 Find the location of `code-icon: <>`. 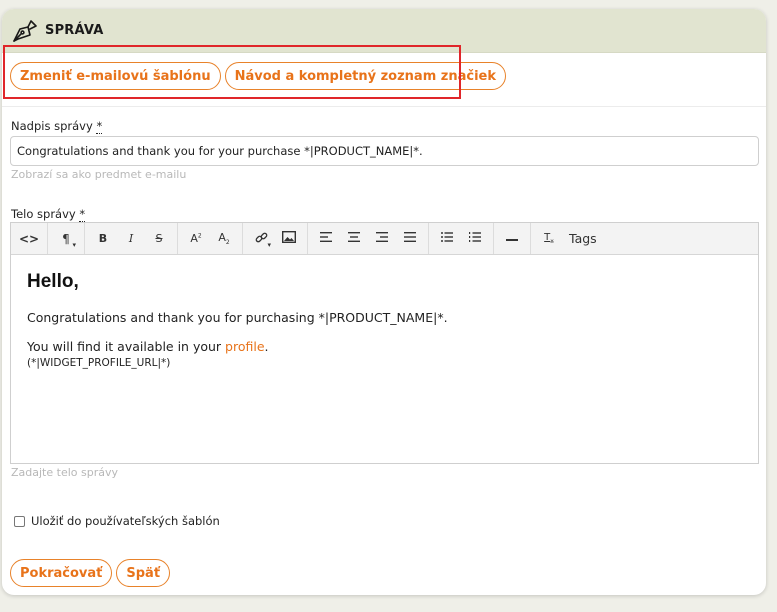

code-icon: <> is located at coordinates (29, 238).